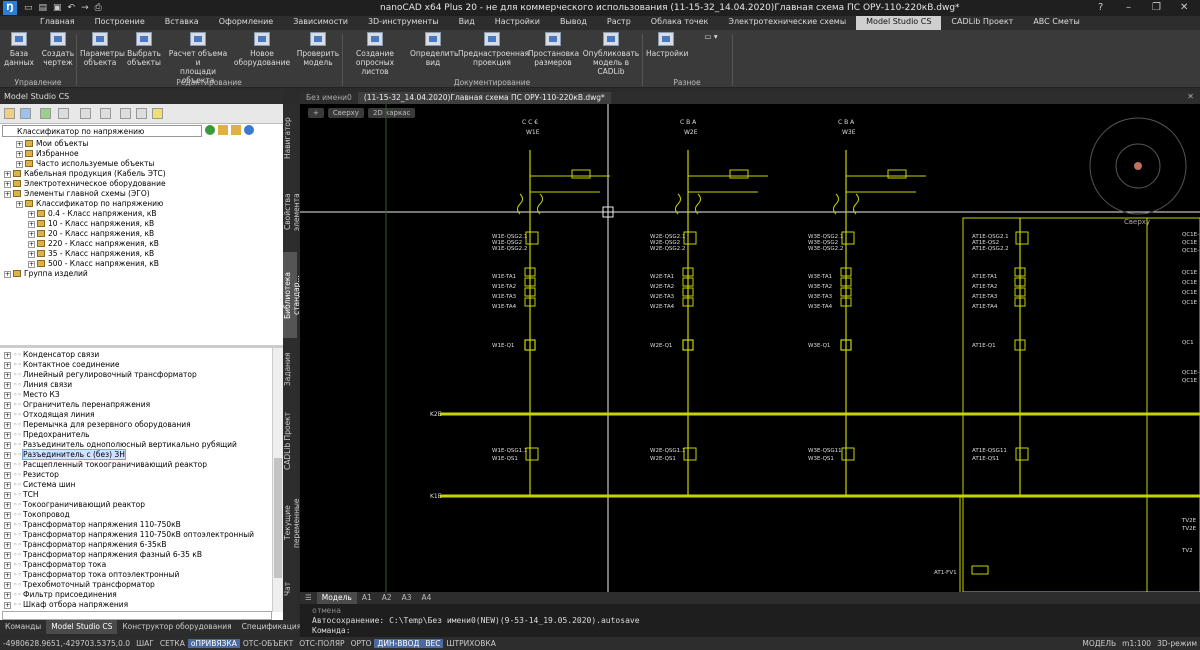 The image size is (1200, 650). Describe the element at coordinates (138, 595) in the screenshot. I see `list-item: + ◦◦Фильтр присоединения` at that location.